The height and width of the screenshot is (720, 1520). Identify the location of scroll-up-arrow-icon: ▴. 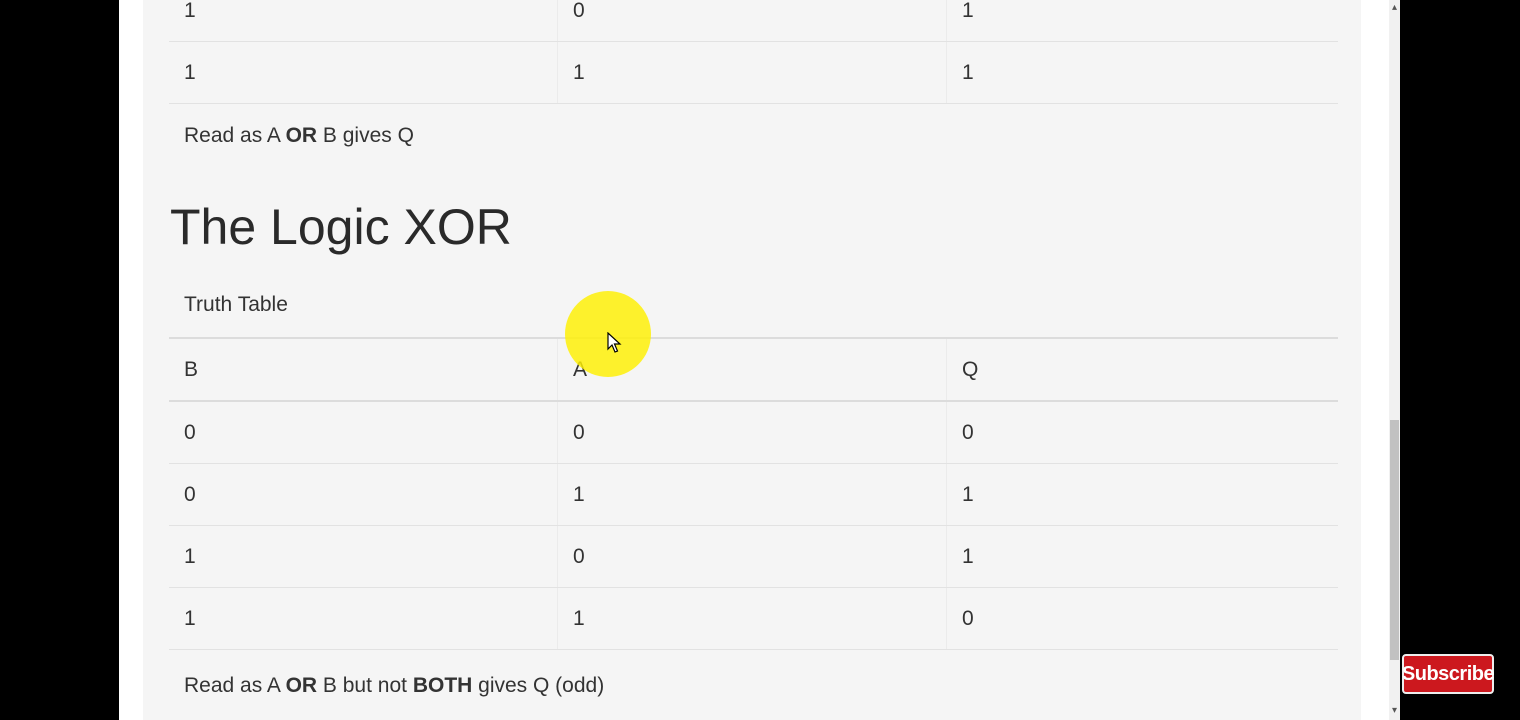
(1394, 8).